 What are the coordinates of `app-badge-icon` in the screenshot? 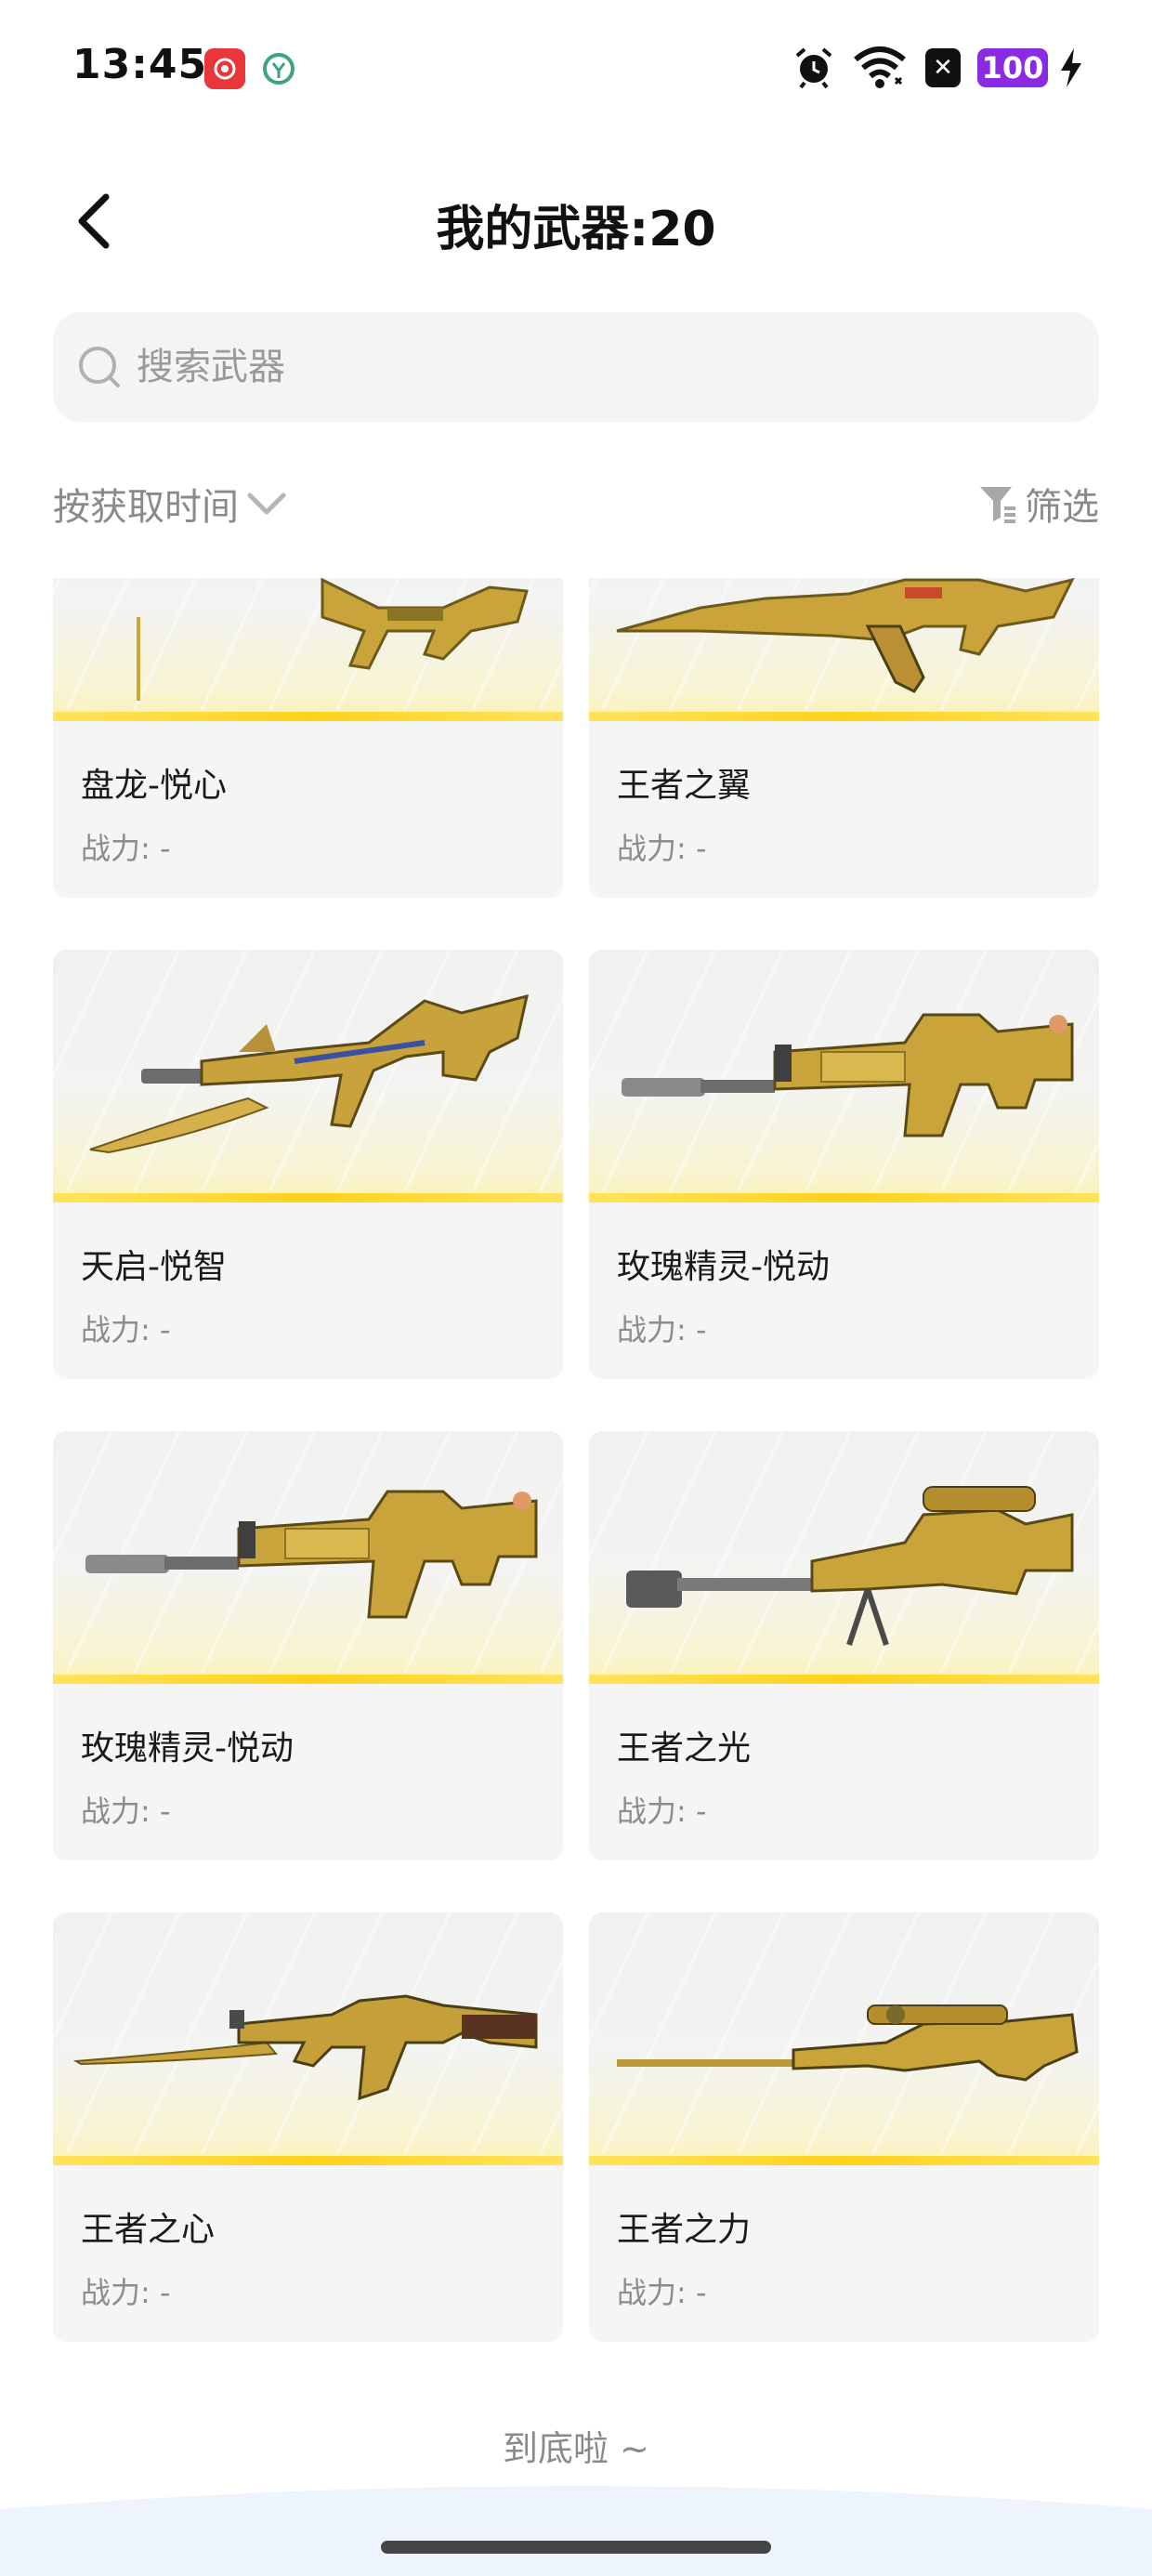 It's located at (278, 68).